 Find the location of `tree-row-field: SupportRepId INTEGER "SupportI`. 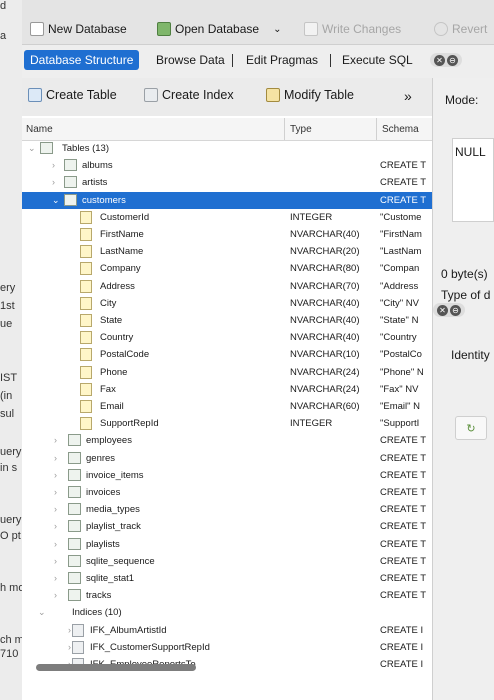

tree-row-field: SupportRepId INTEGER "SupportI is located at coordinates (227, 423).